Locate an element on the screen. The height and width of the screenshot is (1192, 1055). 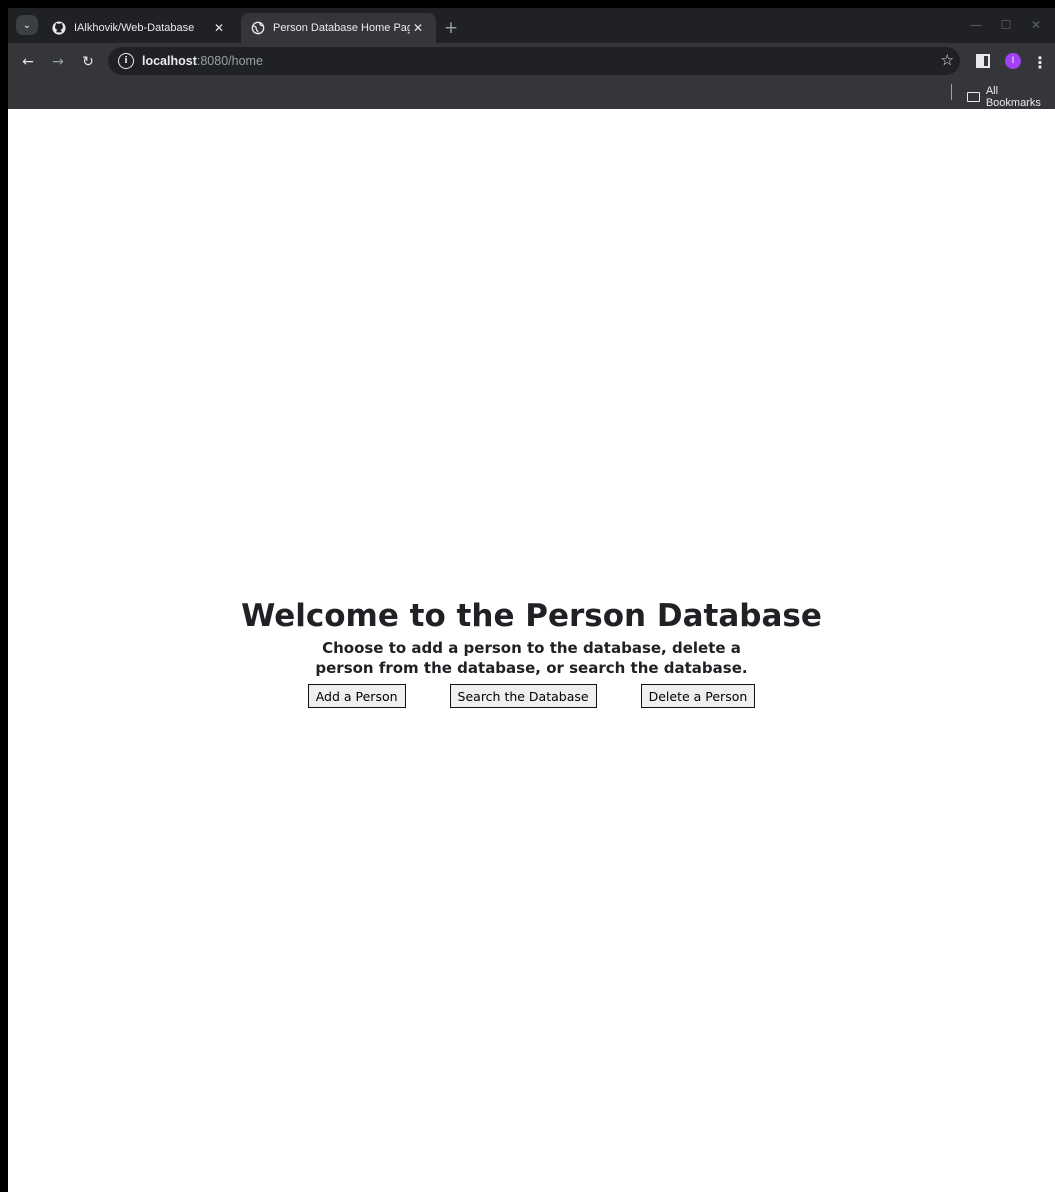
back-icon: ← is located at coordinates (28, 62).